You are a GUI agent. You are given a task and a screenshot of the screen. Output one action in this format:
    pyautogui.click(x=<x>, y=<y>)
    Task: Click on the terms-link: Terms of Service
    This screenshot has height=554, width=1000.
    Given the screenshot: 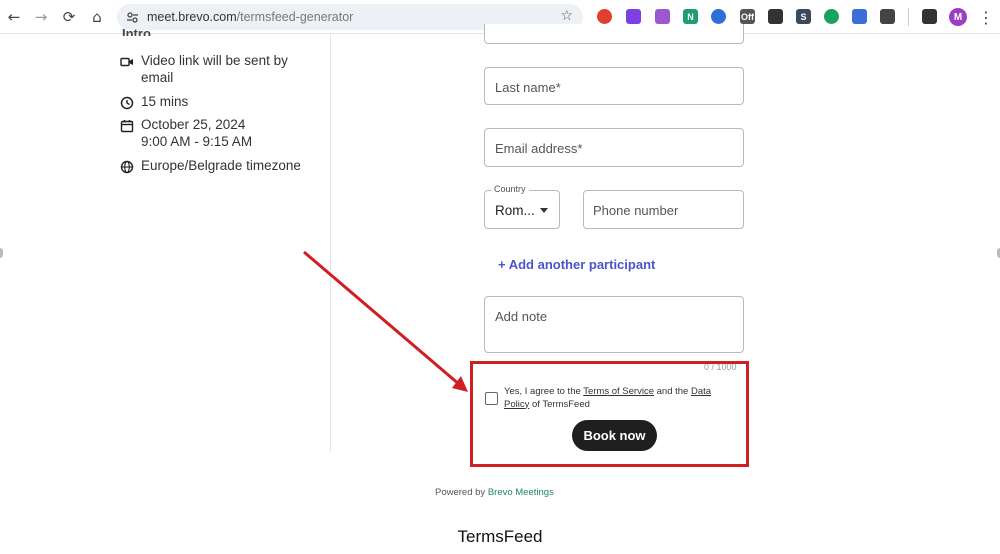 What is the action you would take?
    pyautogui.click(x=618, y=391)
    